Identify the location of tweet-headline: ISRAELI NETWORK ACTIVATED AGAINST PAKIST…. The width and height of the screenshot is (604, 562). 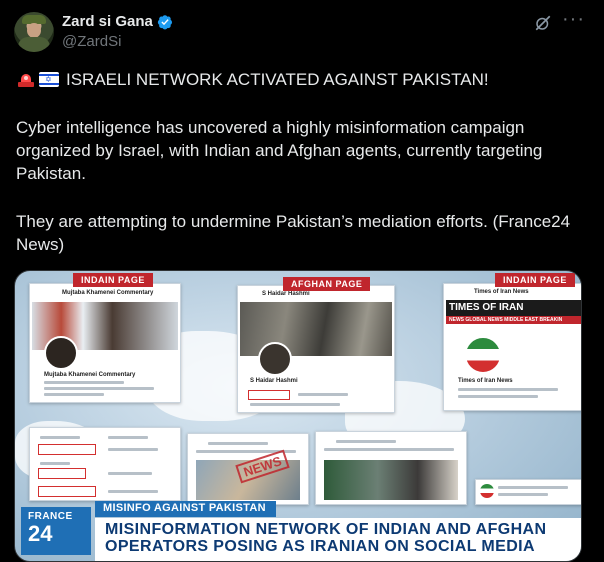
(277, 79).